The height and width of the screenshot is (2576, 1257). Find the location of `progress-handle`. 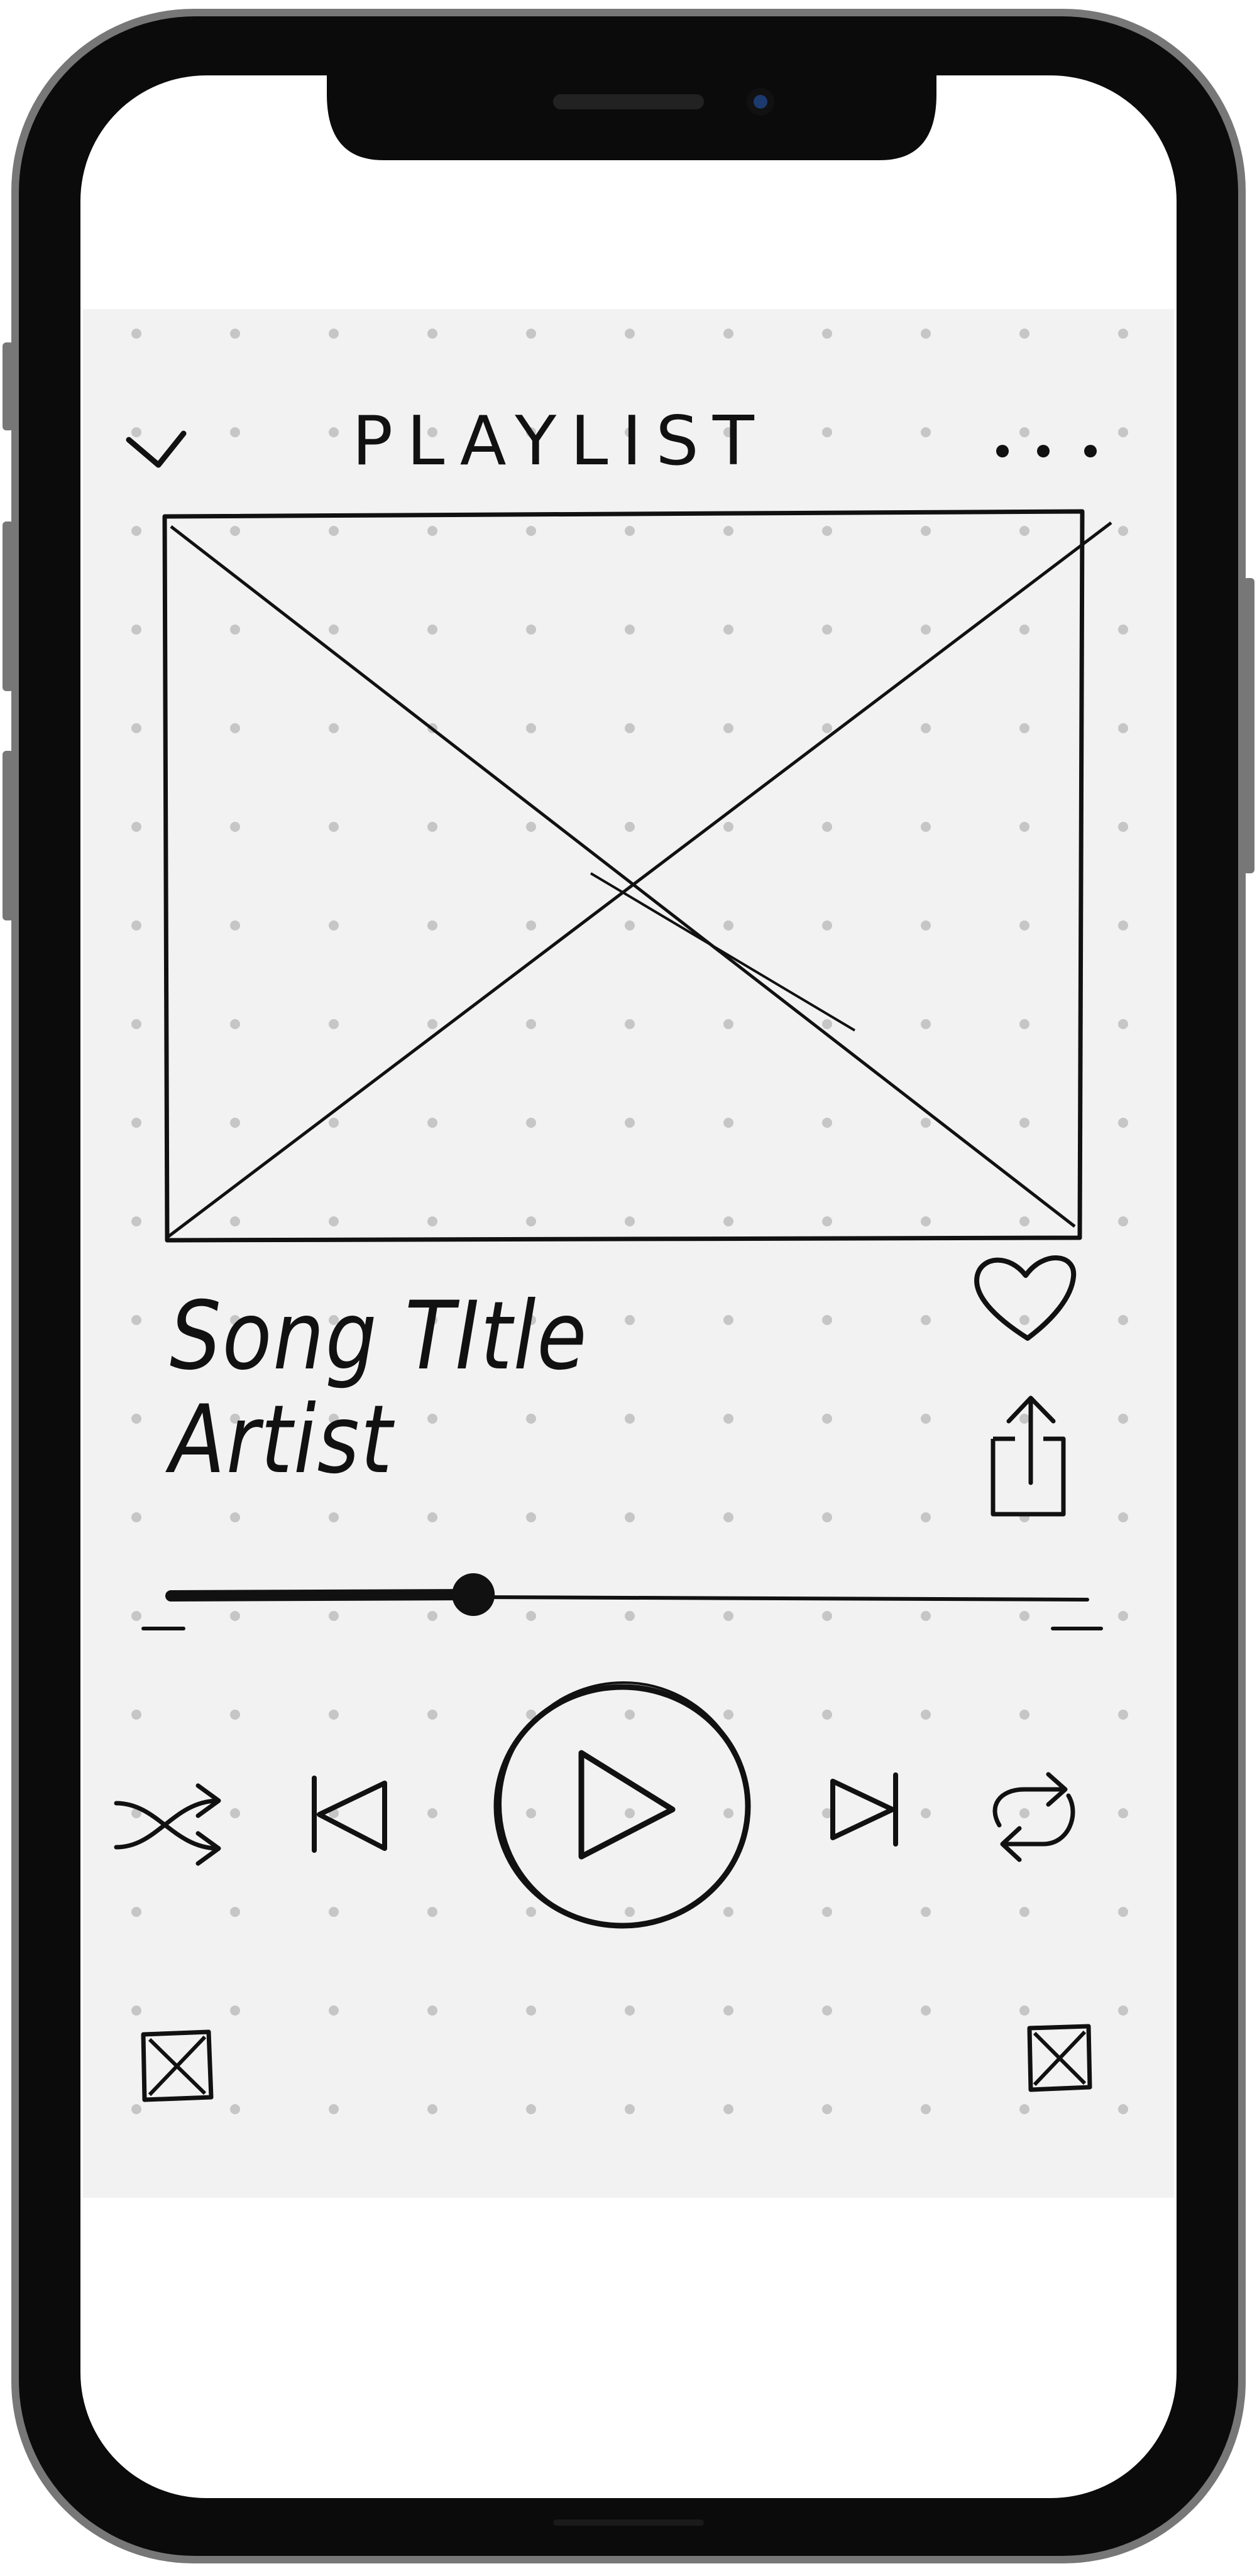

progress-handle is located at coordinates (473, 1595).